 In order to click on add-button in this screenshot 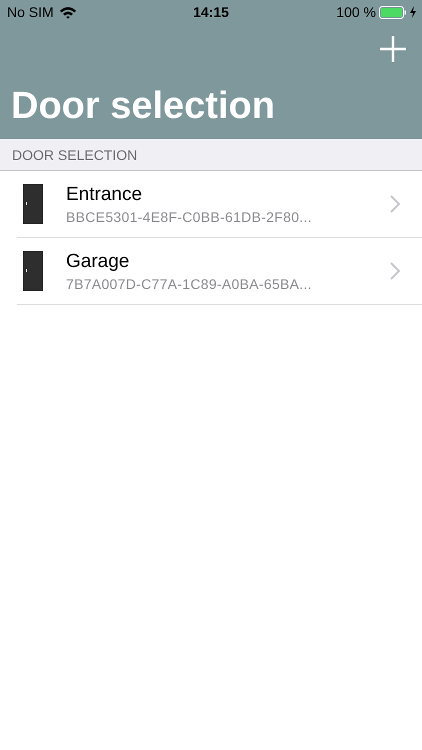, I will do `click(393, 49)`.